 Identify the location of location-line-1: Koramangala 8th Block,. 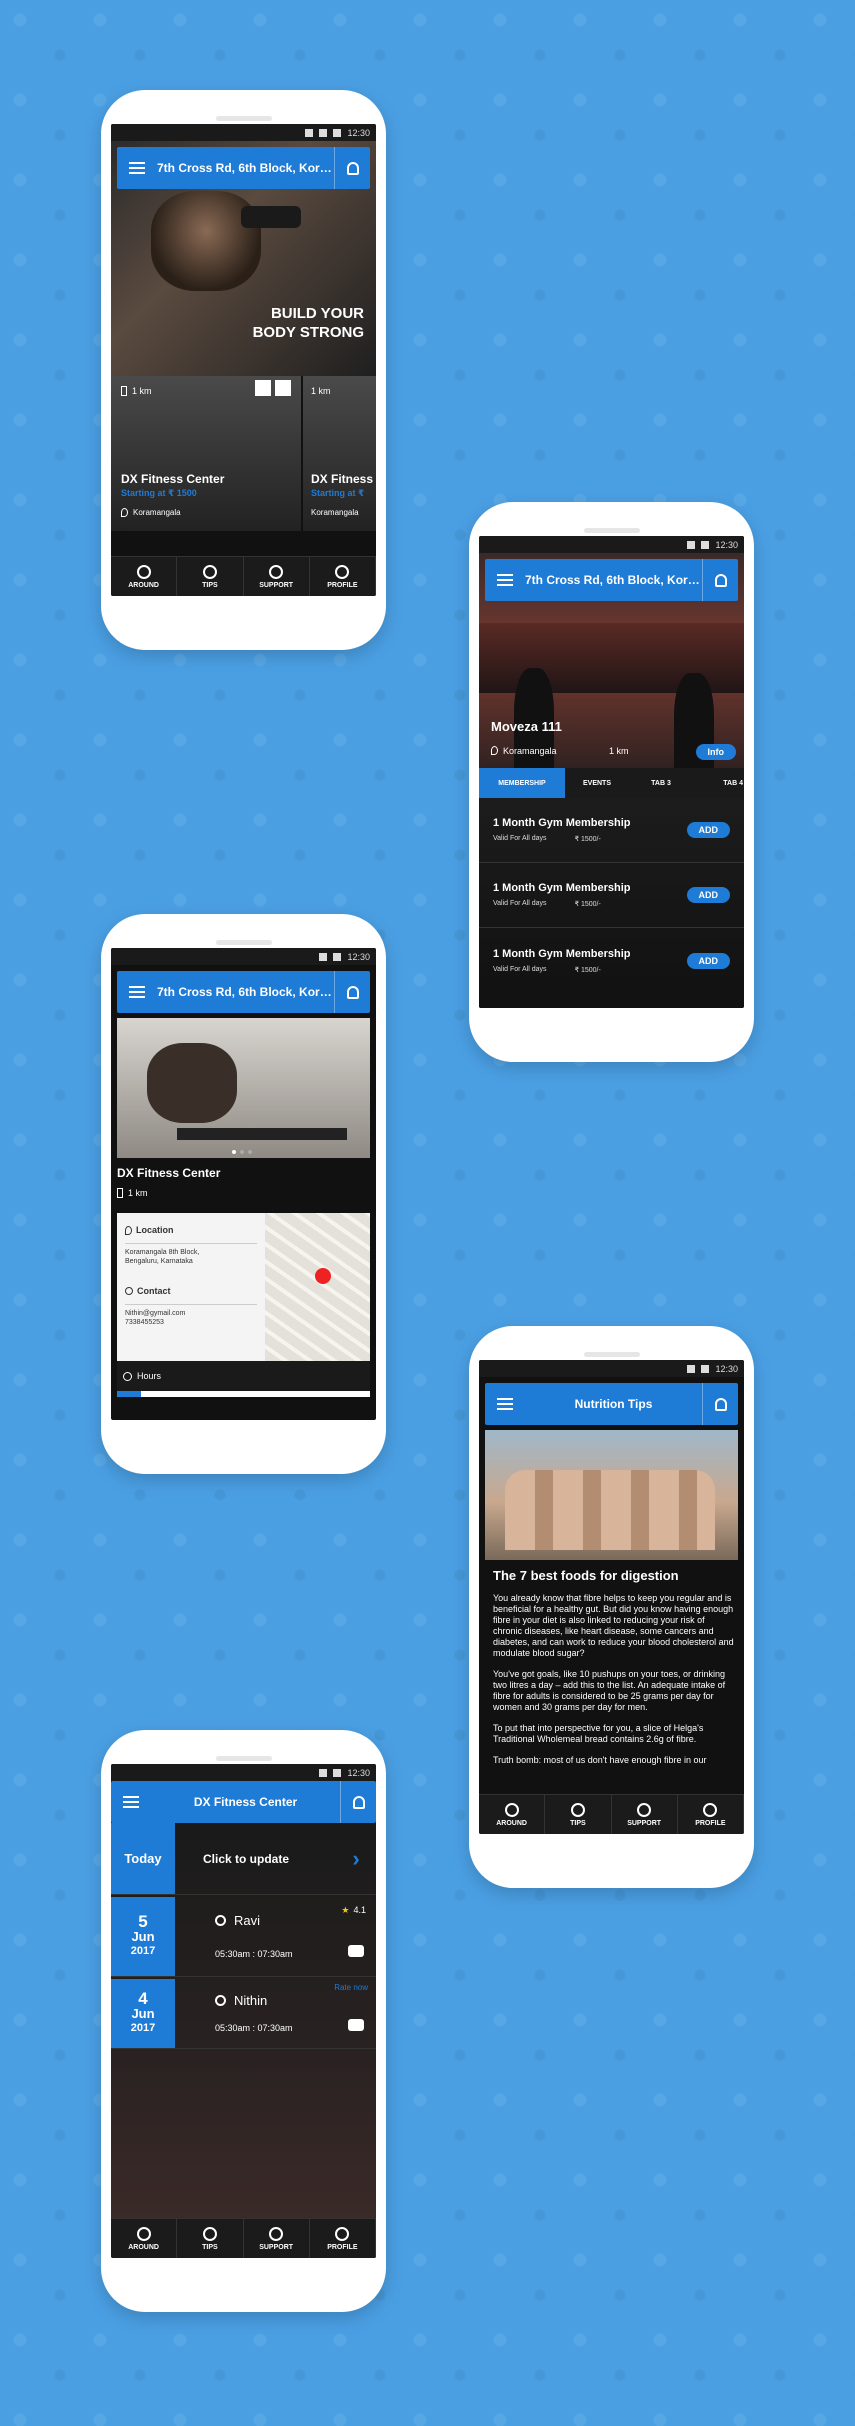
(162, 1252).